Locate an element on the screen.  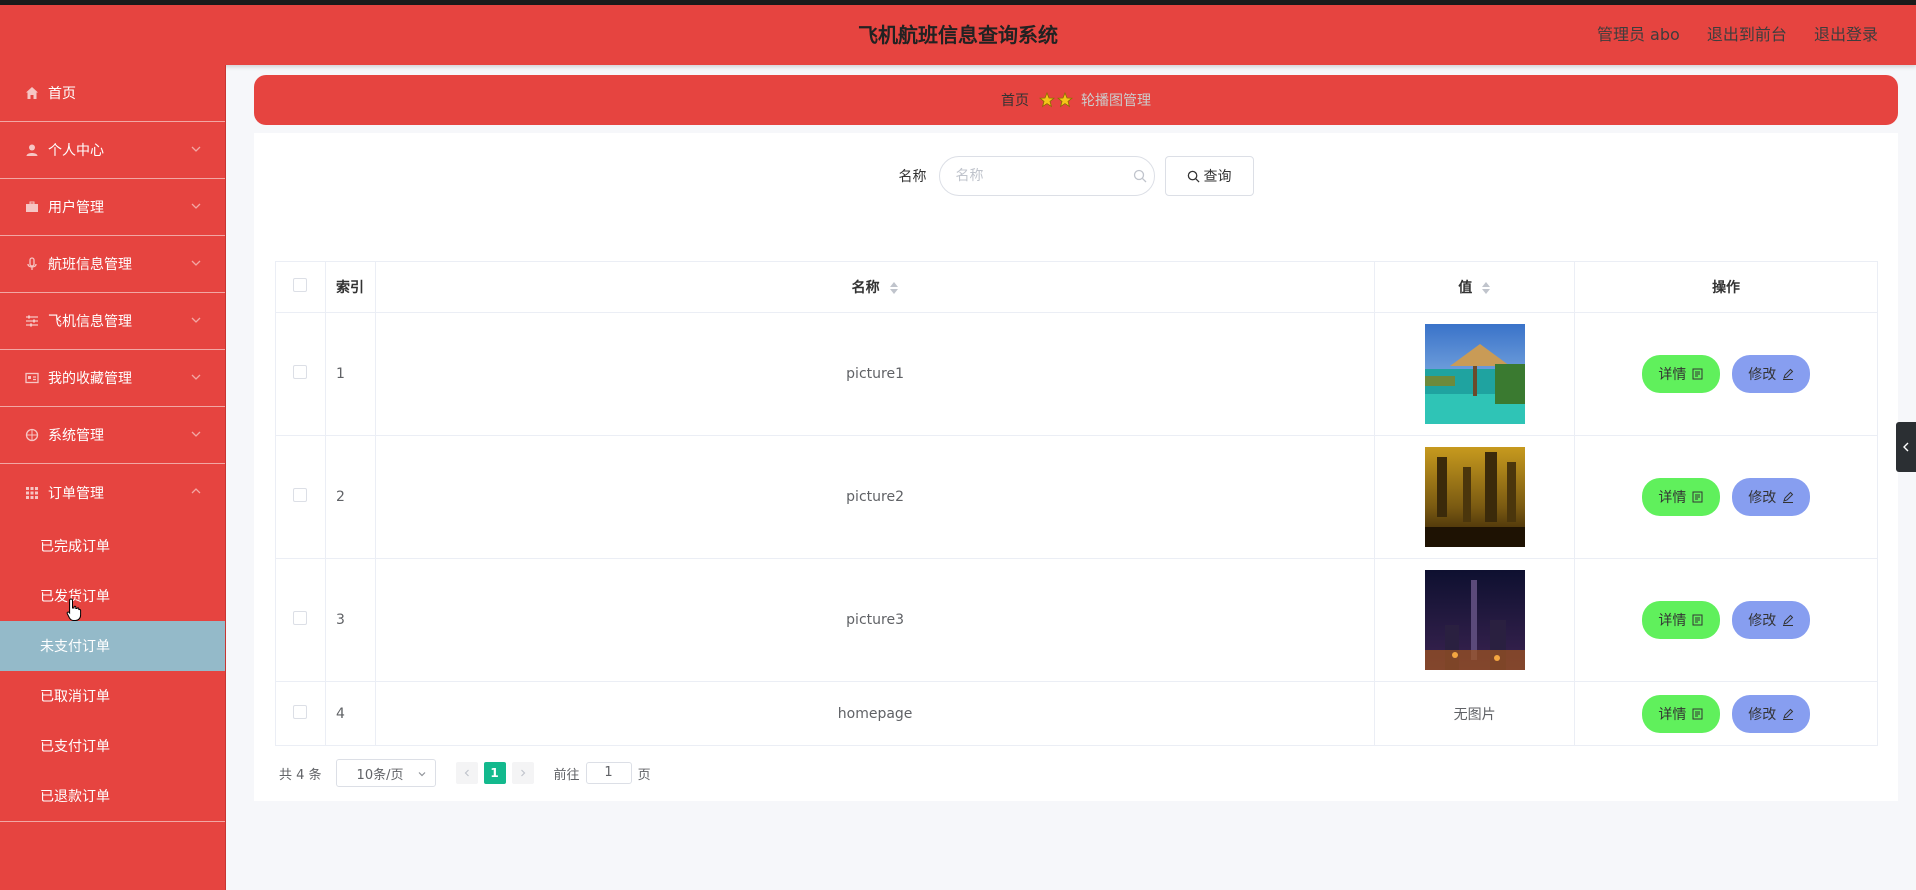
microphone-icon is located at coordinates (32, 264).